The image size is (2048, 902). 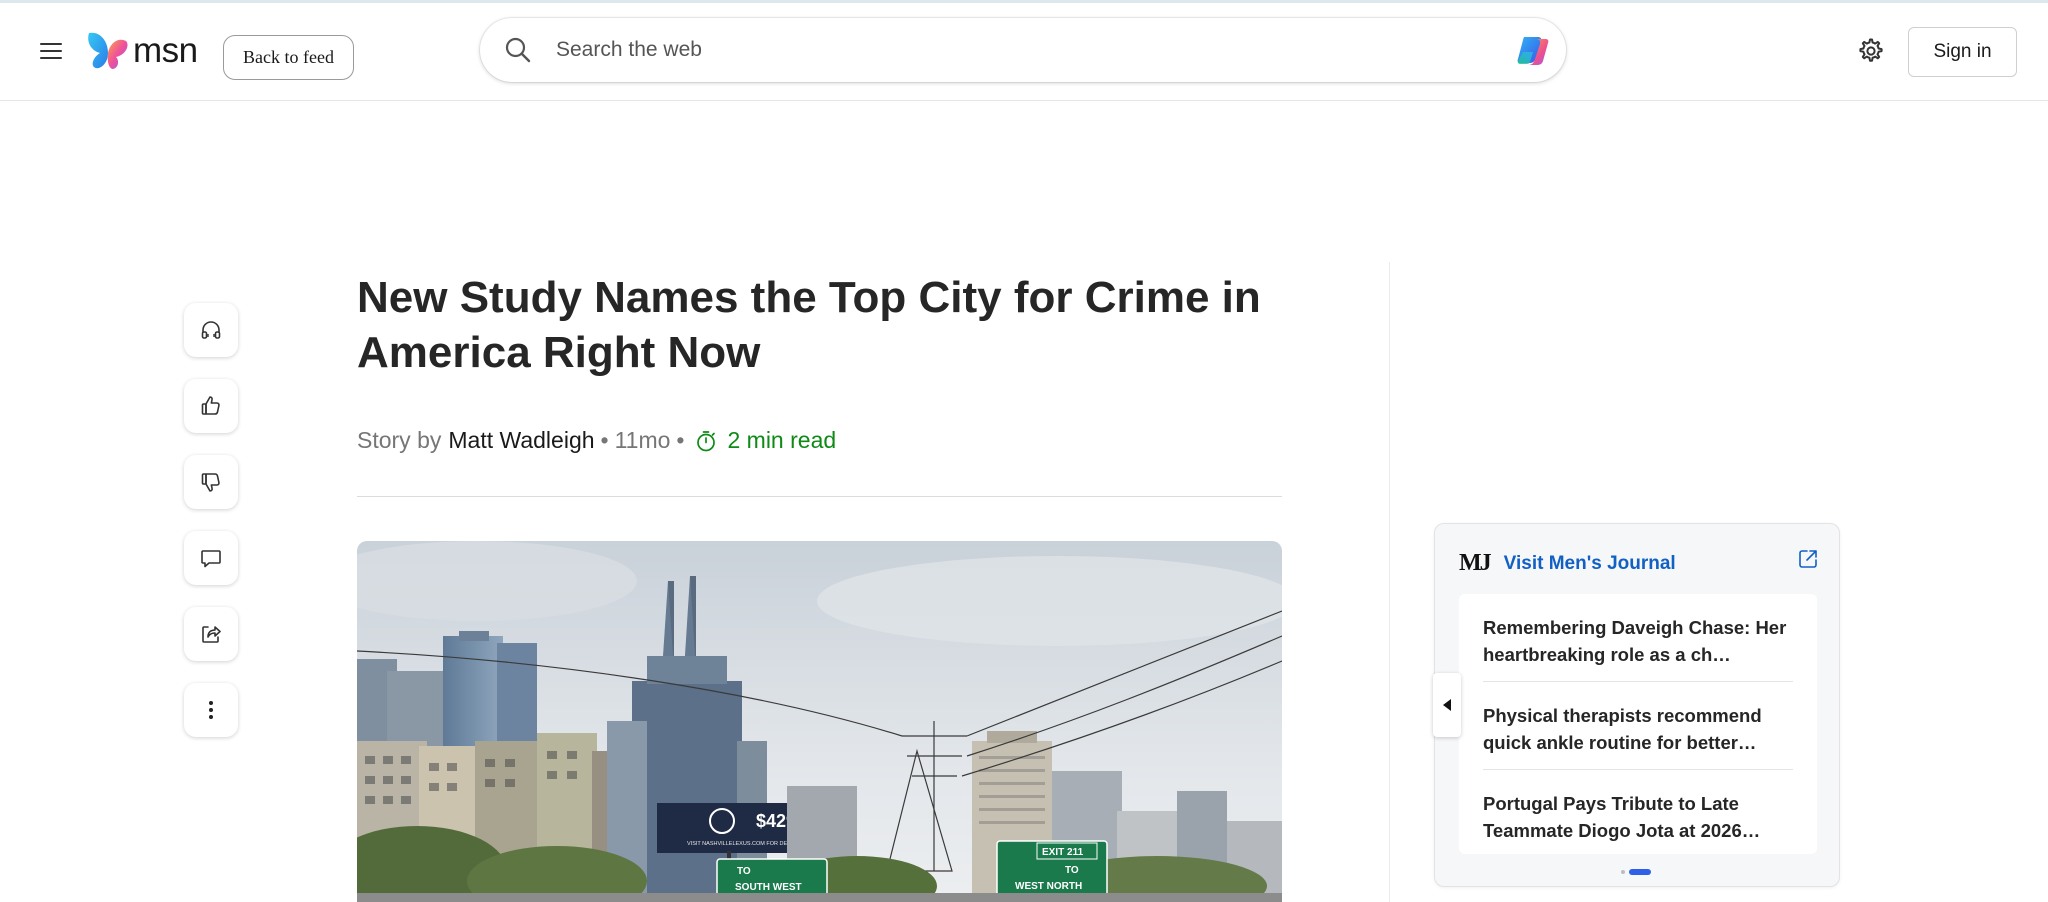 What do you see at coordinates (1623, 872) in the screenshot?
I see `pagination-dot` at bounding box center [1623, 872].